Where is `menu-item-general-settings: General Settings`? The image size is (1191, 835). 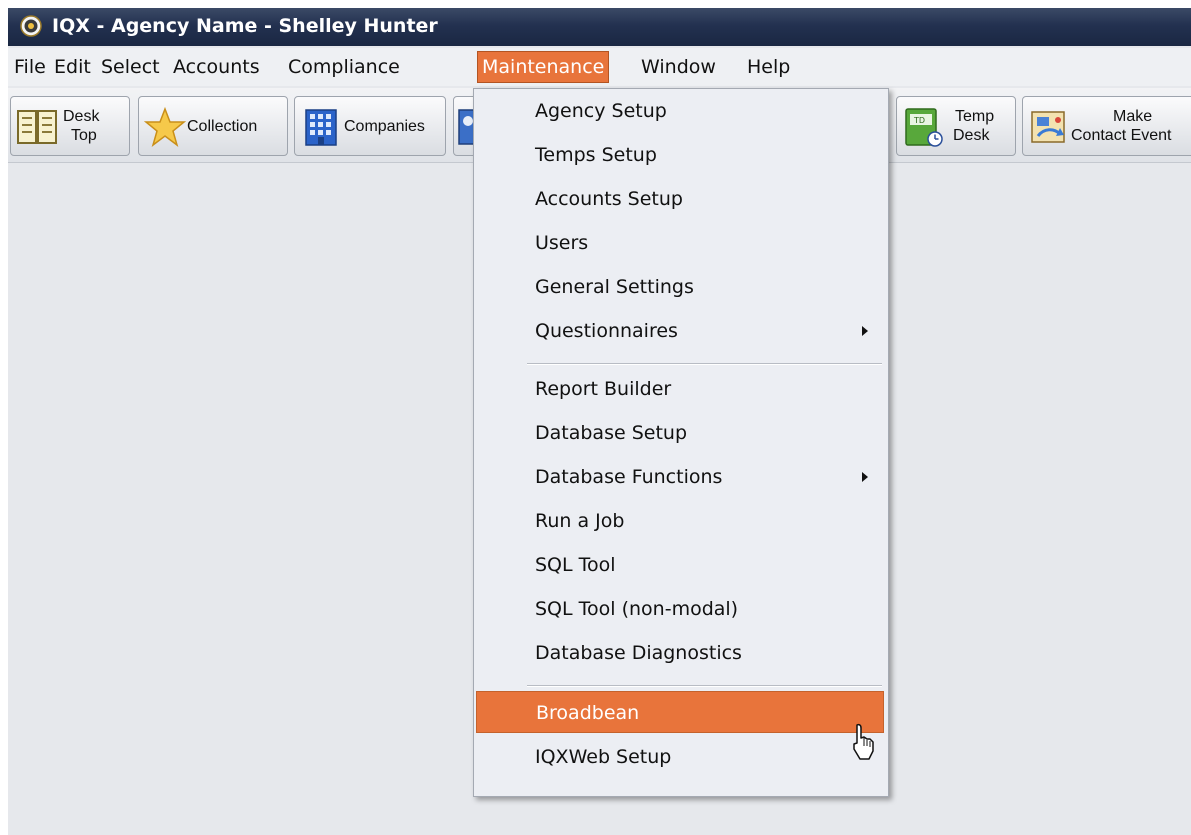 menu-item-general-settings: General Settings is located at coordinates (680, 287).